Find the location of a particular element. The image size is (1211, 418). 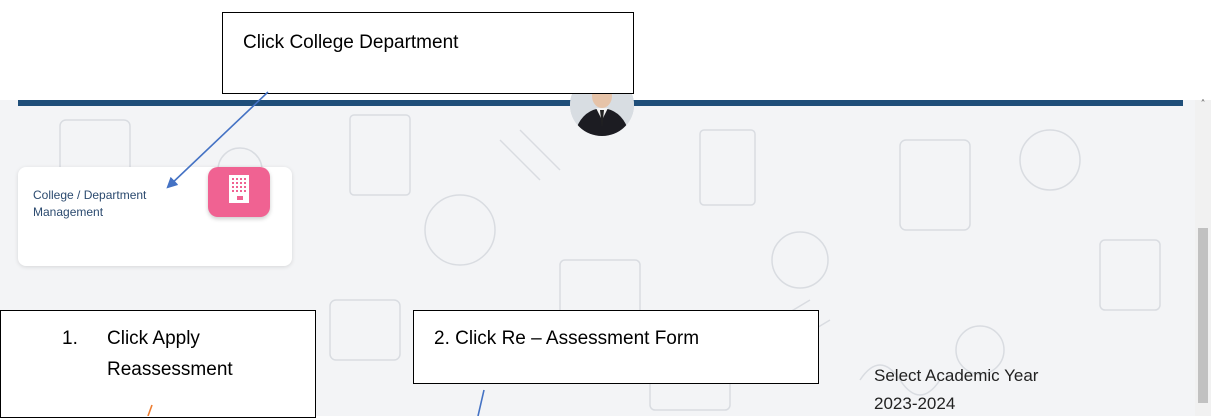

card-icon-tile is located at coordinates (239, 192).